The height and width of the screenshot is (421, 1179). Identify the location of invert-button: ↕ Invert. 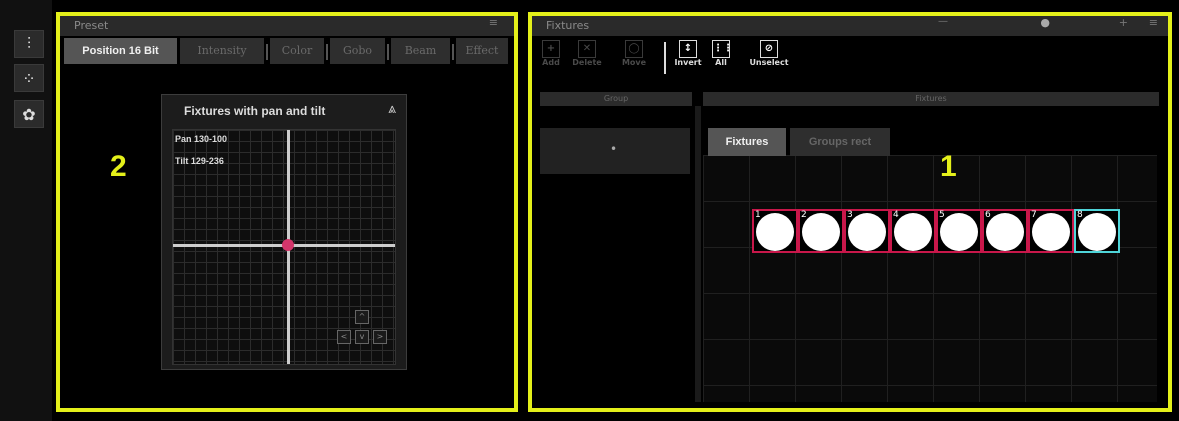
(688, 53).